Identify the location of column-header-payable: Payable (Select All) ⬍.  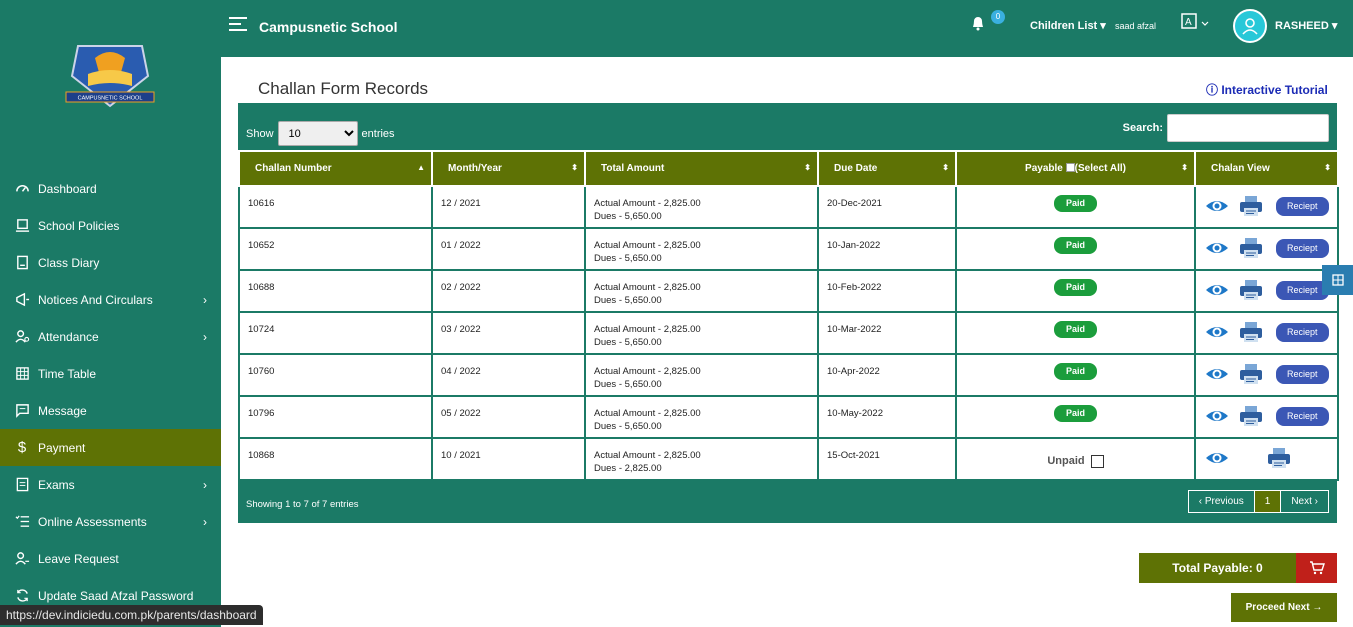
(1075, 168).